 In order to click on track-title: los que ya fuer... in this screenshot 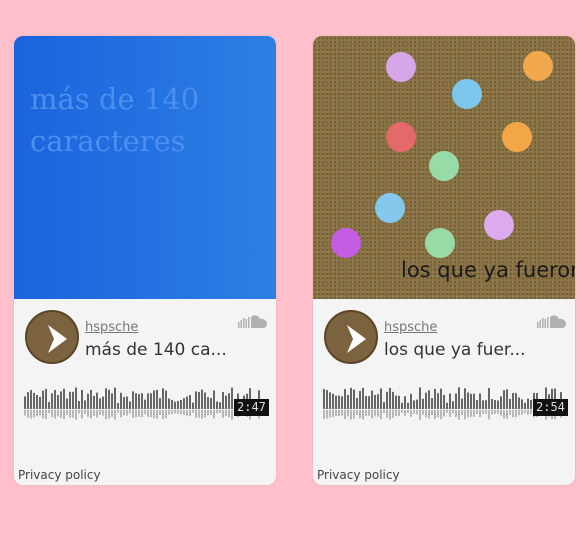, I will do `click(459, 350)`.